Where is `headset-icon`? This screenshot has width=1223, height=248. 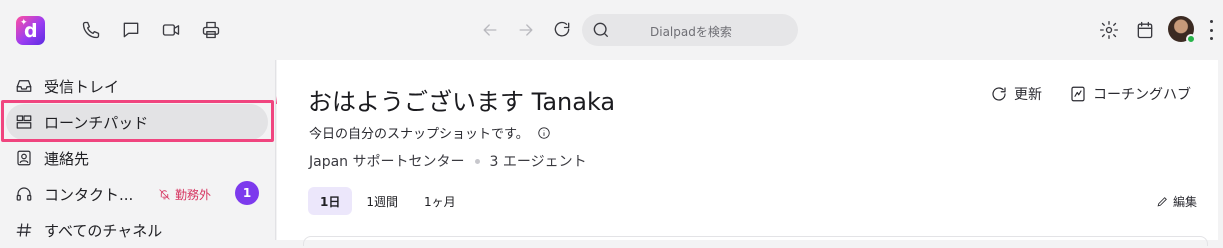 headset-icon is located at coordinates (24, 194).